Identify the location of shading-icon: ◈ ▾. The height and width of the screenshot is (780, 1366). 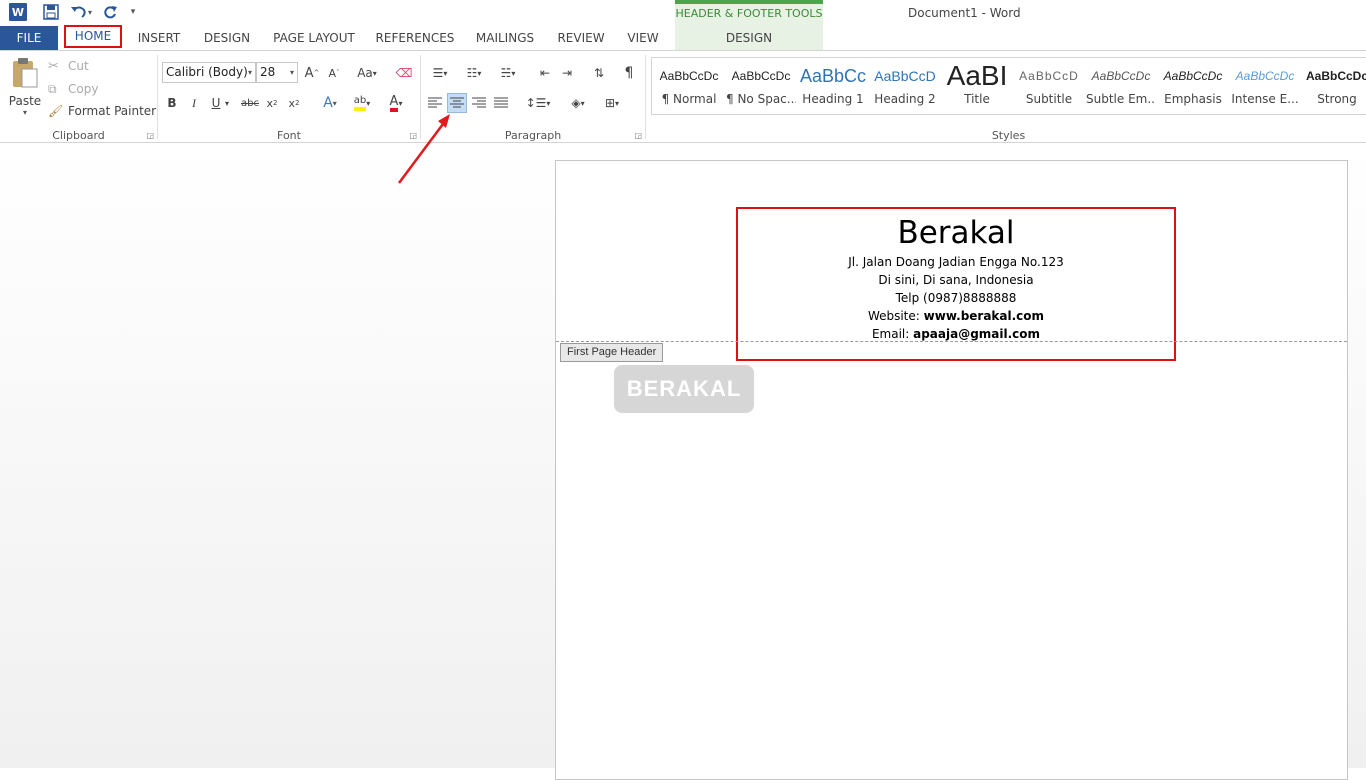
(578, 103).